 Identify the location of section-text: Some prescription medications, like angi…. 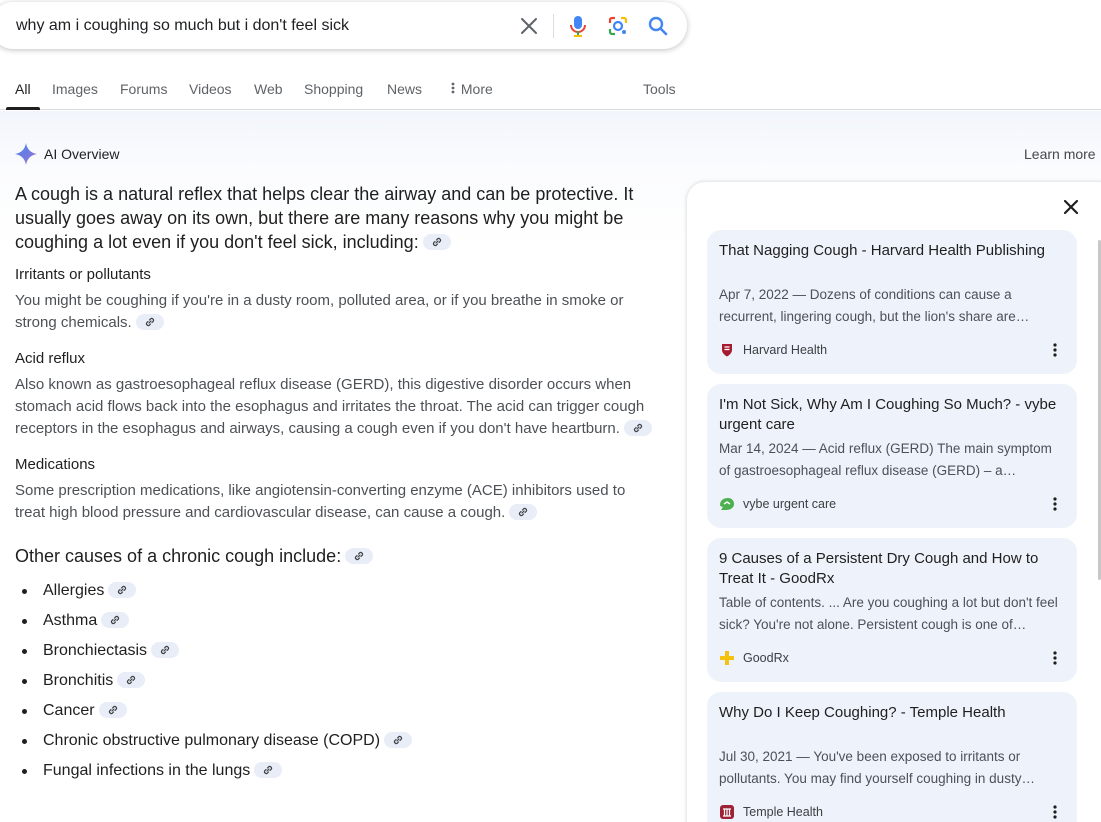
(335, 502).